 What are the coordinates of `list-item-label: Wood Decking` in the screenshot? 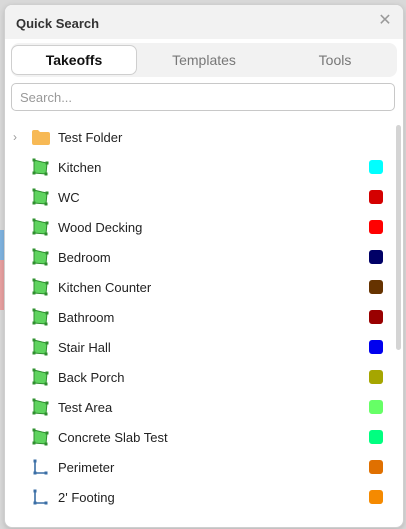 It's located at (100, 227).